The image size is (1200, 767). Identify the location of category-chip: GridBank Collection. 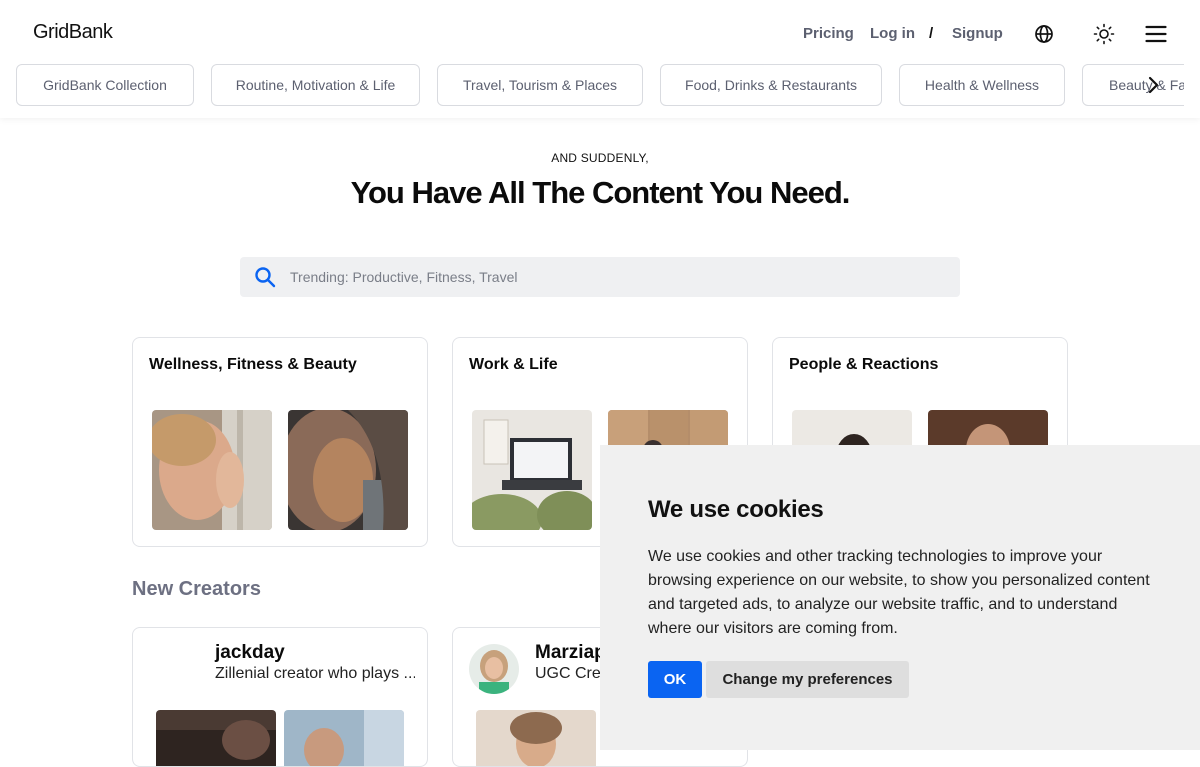
(105, 85).